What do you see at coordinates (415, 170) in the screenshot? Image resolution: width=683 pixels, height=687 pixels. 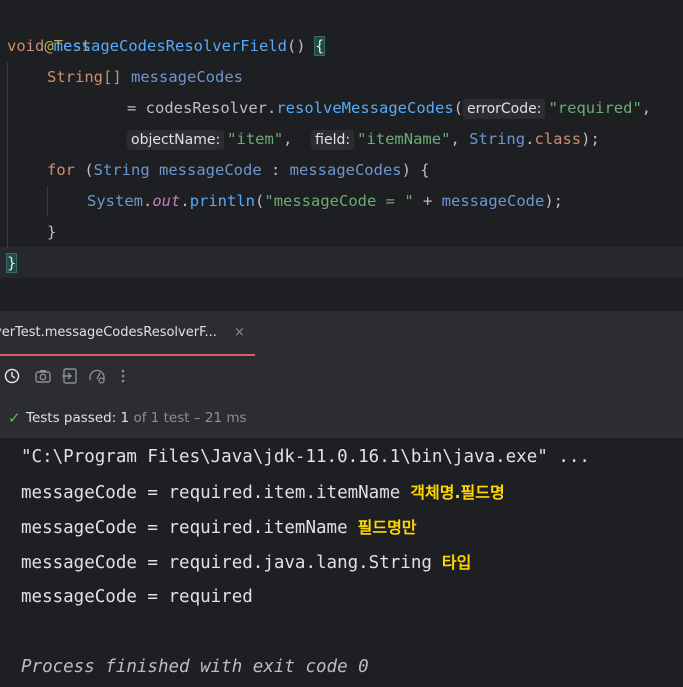 I see `for-close: ) {` at bounding box center [415, 170].